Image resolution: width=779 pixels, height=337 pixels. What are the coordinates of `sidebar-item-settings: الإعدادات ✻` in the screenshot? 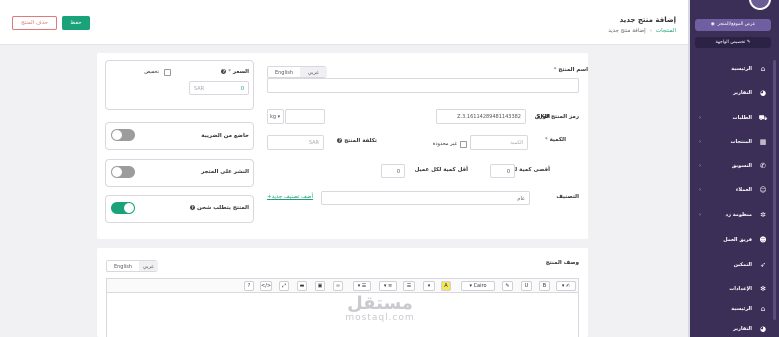 It's located at (735, 290).